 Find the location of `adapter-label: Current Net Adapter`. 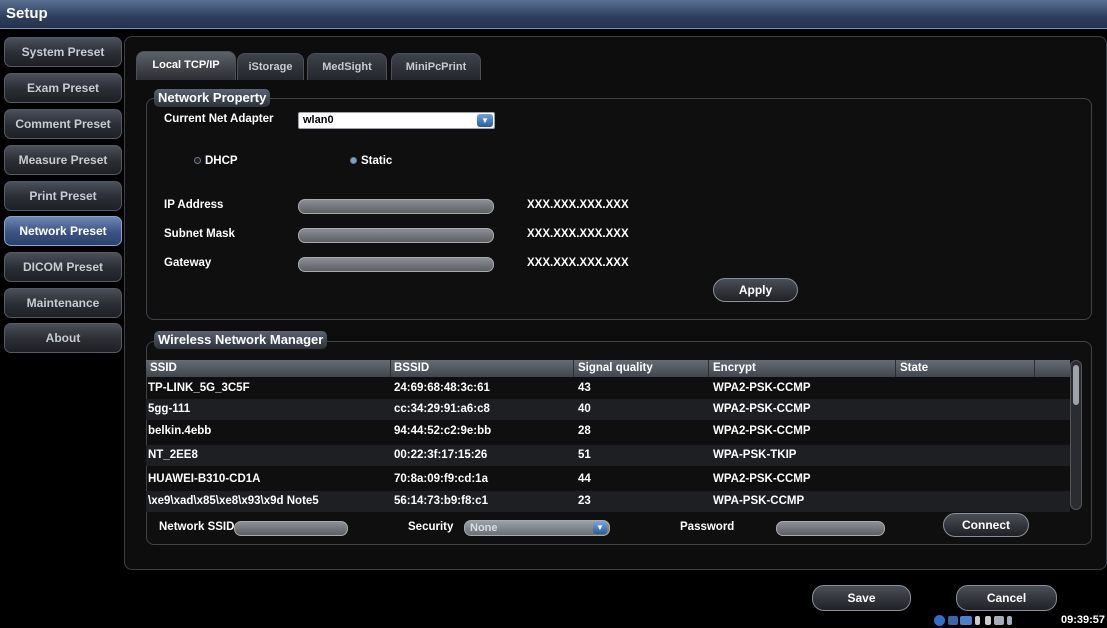

adapter-label: Current Net Adapter is located at coordinates (219, 119).